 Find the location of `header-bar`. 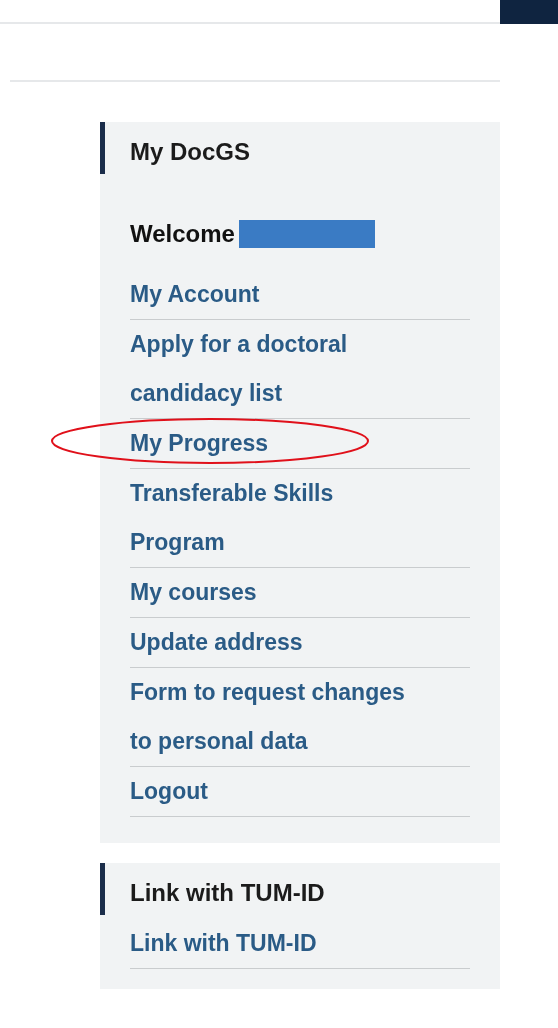

header-bar is located at coordinates (529, 12).